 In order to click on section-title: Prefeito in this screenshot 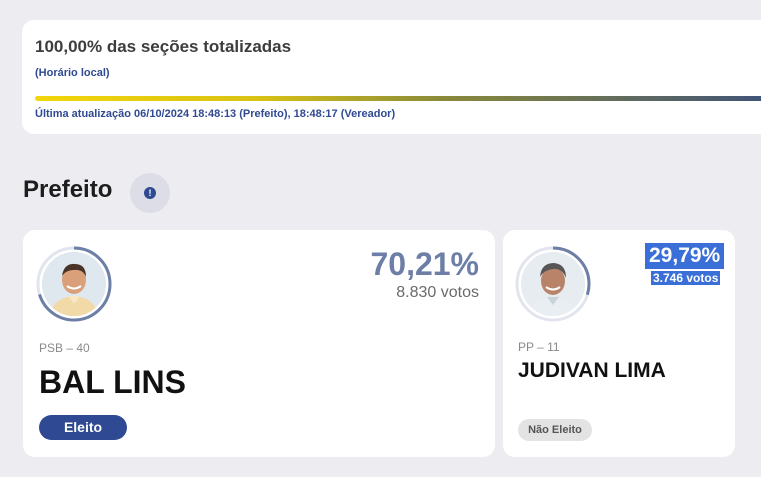, I will do `click(68, 189)`.